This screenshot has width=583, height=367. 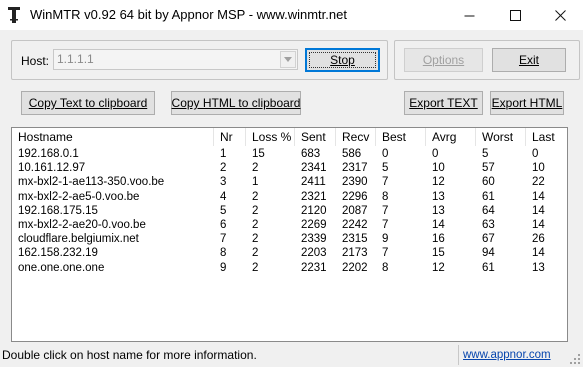 What do you see at coordinates (113, 211) in the screenshot?
I see `cell-hostname: 192.168.175.15` at bounding box center [113, 211].